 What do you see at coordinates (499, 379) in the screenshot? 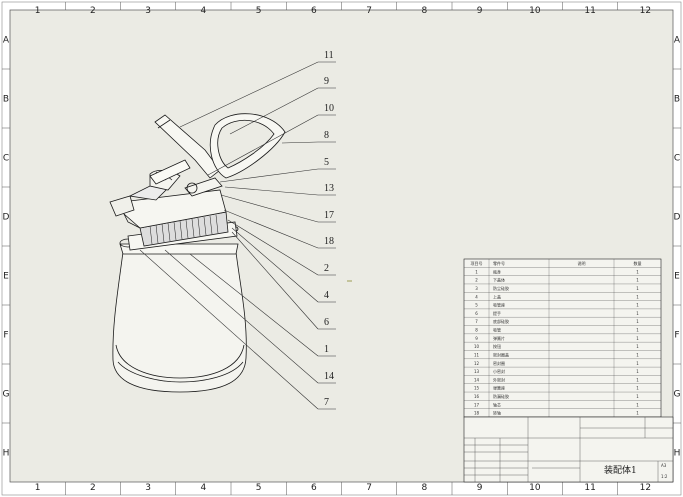
I see `bom-cell: 外密封` at bounding box center [499, 379].